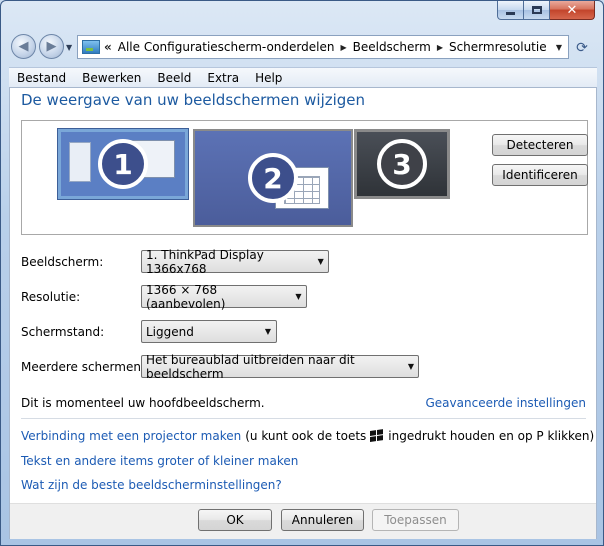 This screenshot has width=604, height=546. What do you see at coordinates (540, 145) in the screenshot?
I see `detect-button: Detecteren` at bounding box center [540, 145].